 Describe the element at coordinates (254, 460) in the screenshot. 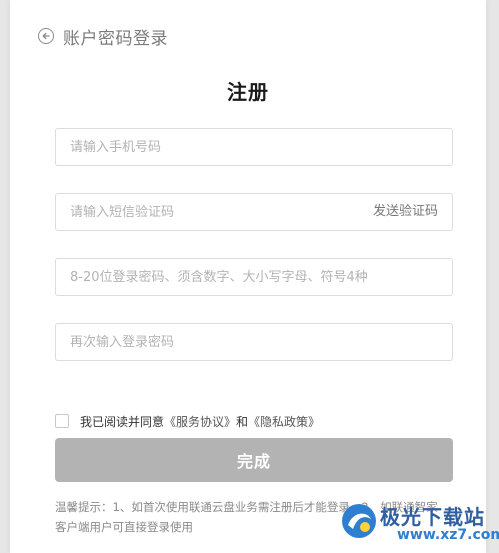

I see `submit-button: 完成` at that location.